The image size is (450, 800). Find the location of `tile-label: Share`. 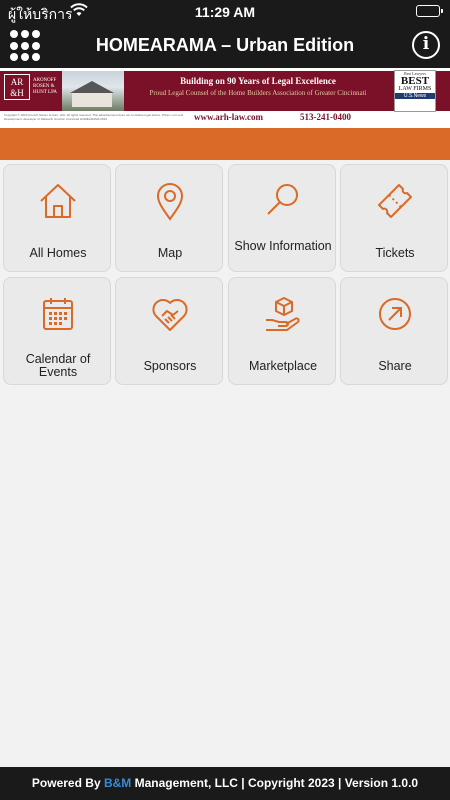

tile-label: Share is located at coordinates (395, 366).